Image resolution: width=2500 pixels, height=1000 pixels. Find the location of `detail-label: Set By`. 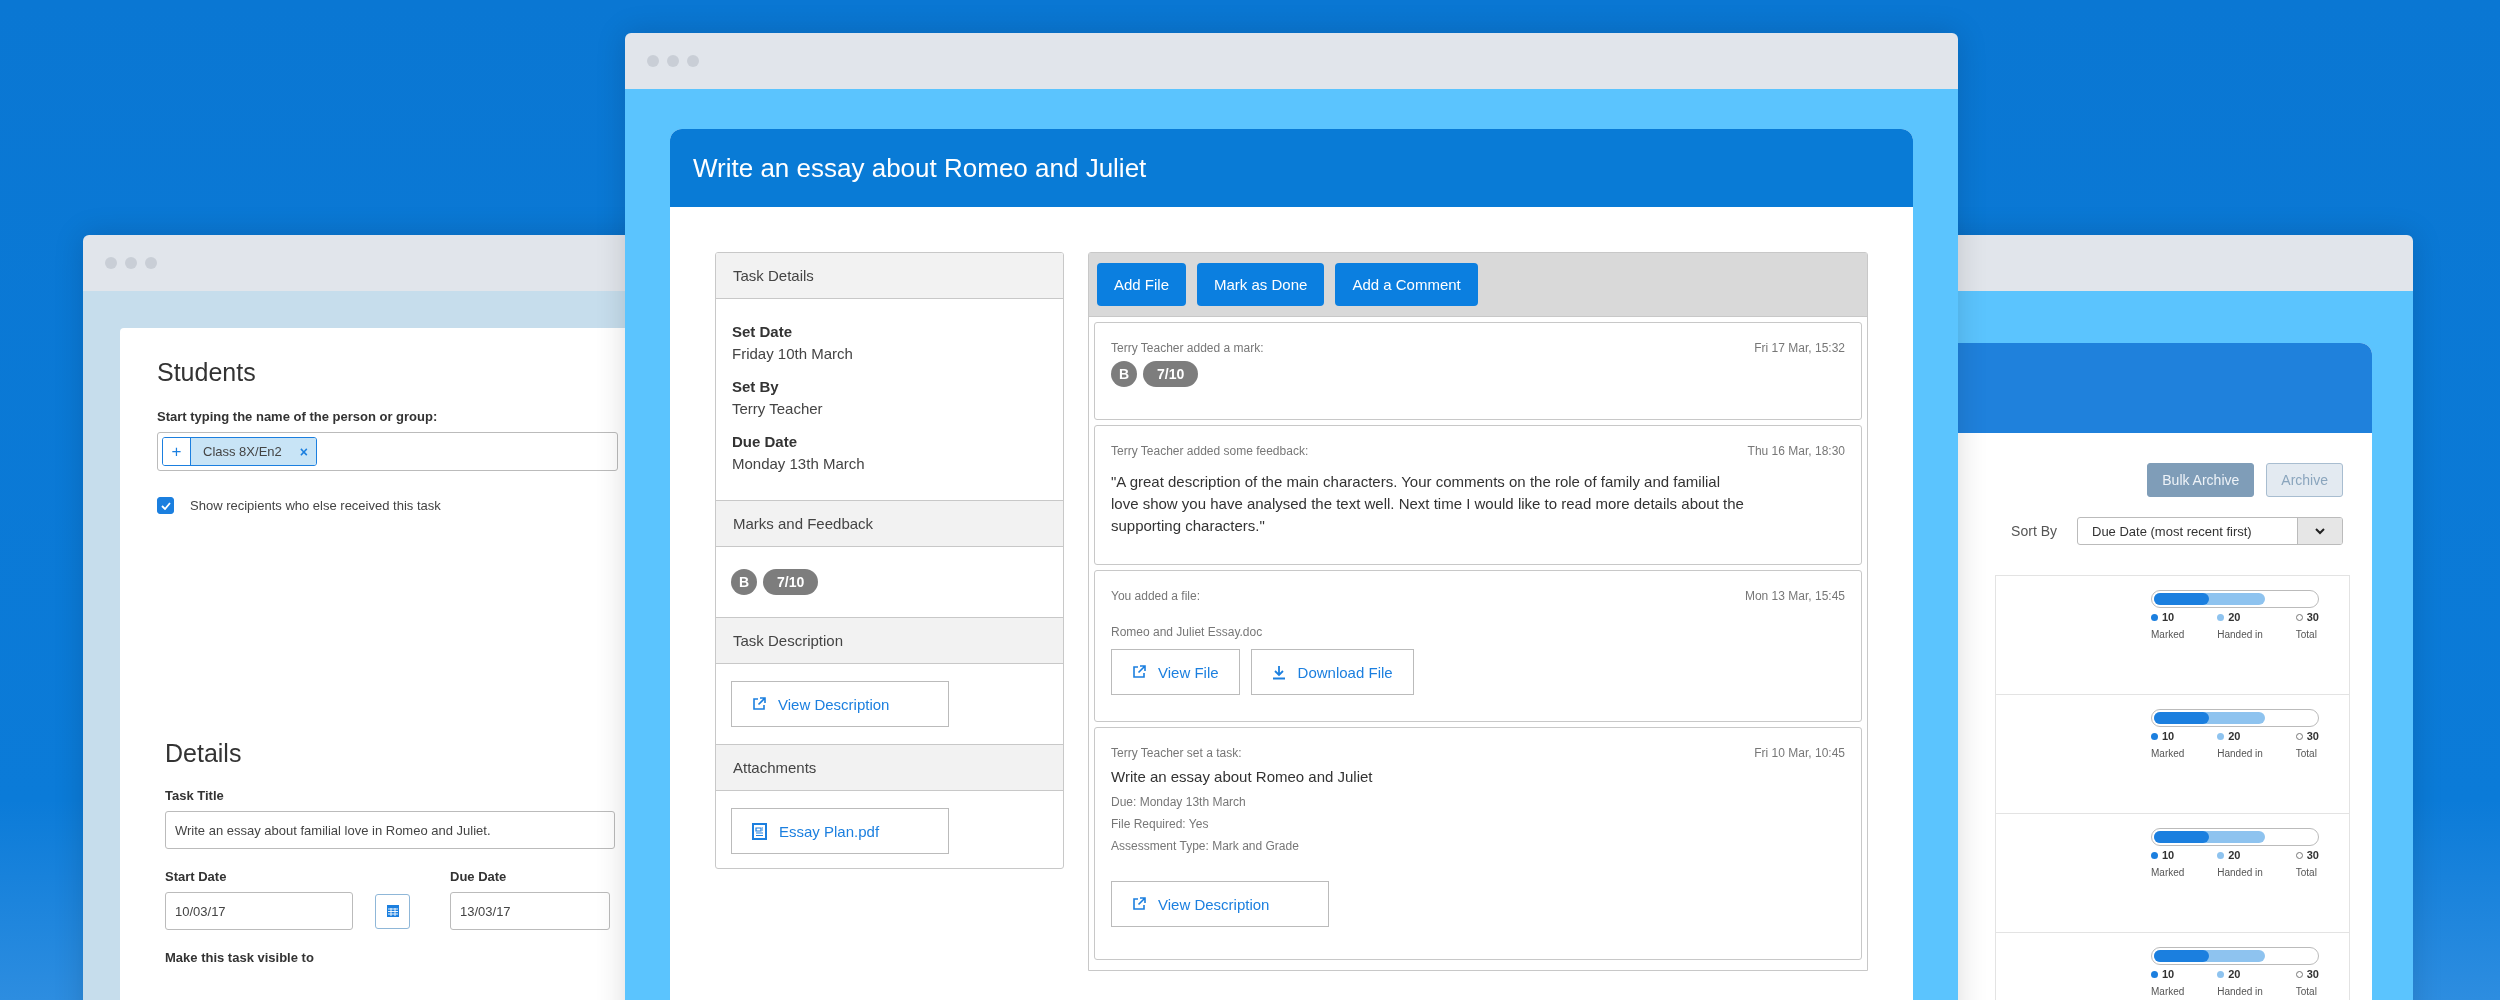

detail-label: Set By is located at coordinates (756, 386).